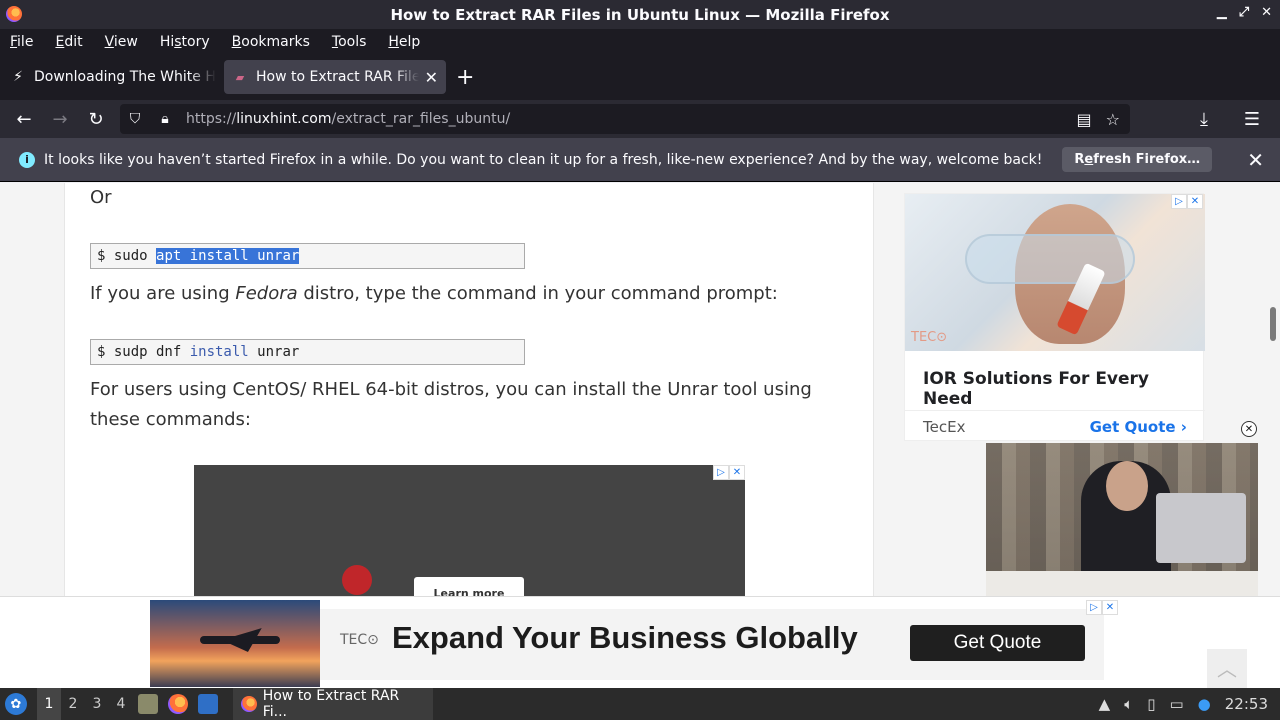  I want to click on volume-icon: 🔈︎, so click(1128, 704).